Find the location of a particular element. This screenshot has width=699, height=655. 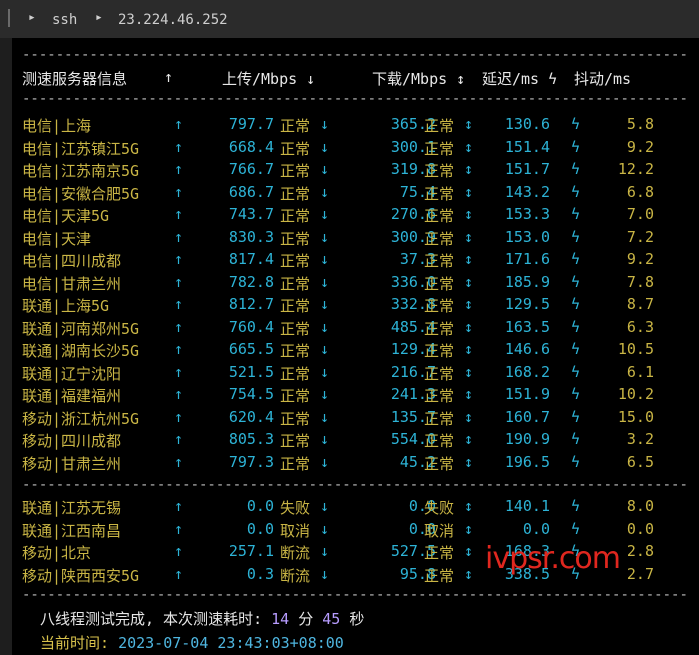

table-row: 联通|湖南长沙5G ↑ 665.5 正常 ↓ 129.4 正常 ↕ 146.6 ϟ 10.5 is located at coordinates (352, 350).